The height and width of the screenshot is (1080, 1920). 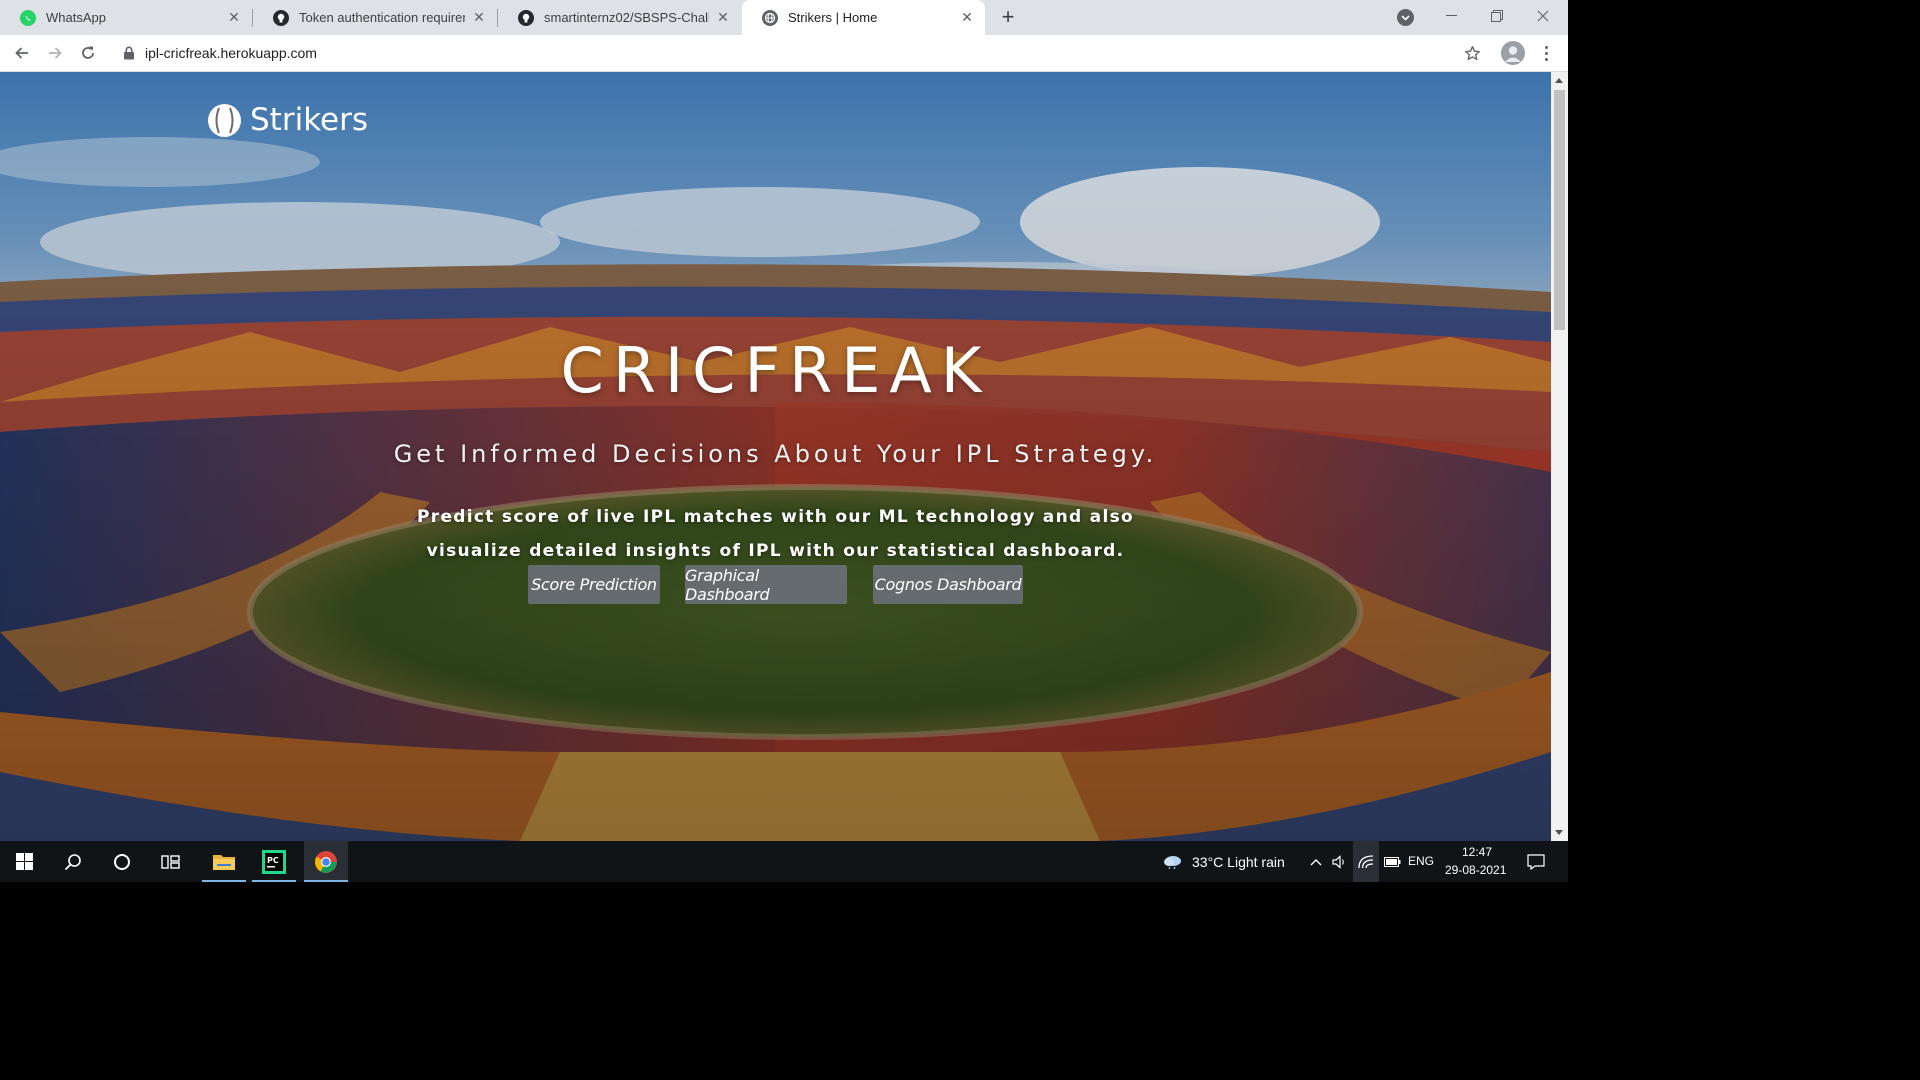 I want to click on tab-title: Strikers | Home, so click(x=833, y=17).